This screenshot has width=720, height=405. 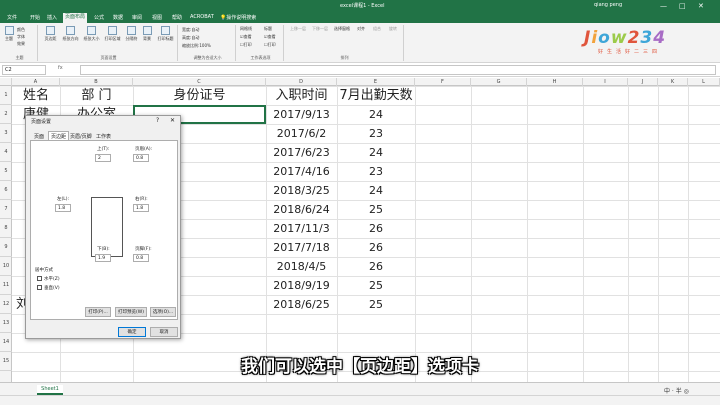 What do you see at coordinates (6, 285) in the screenshot?
I see `row-header: 11` at bounding box center [6, 285].